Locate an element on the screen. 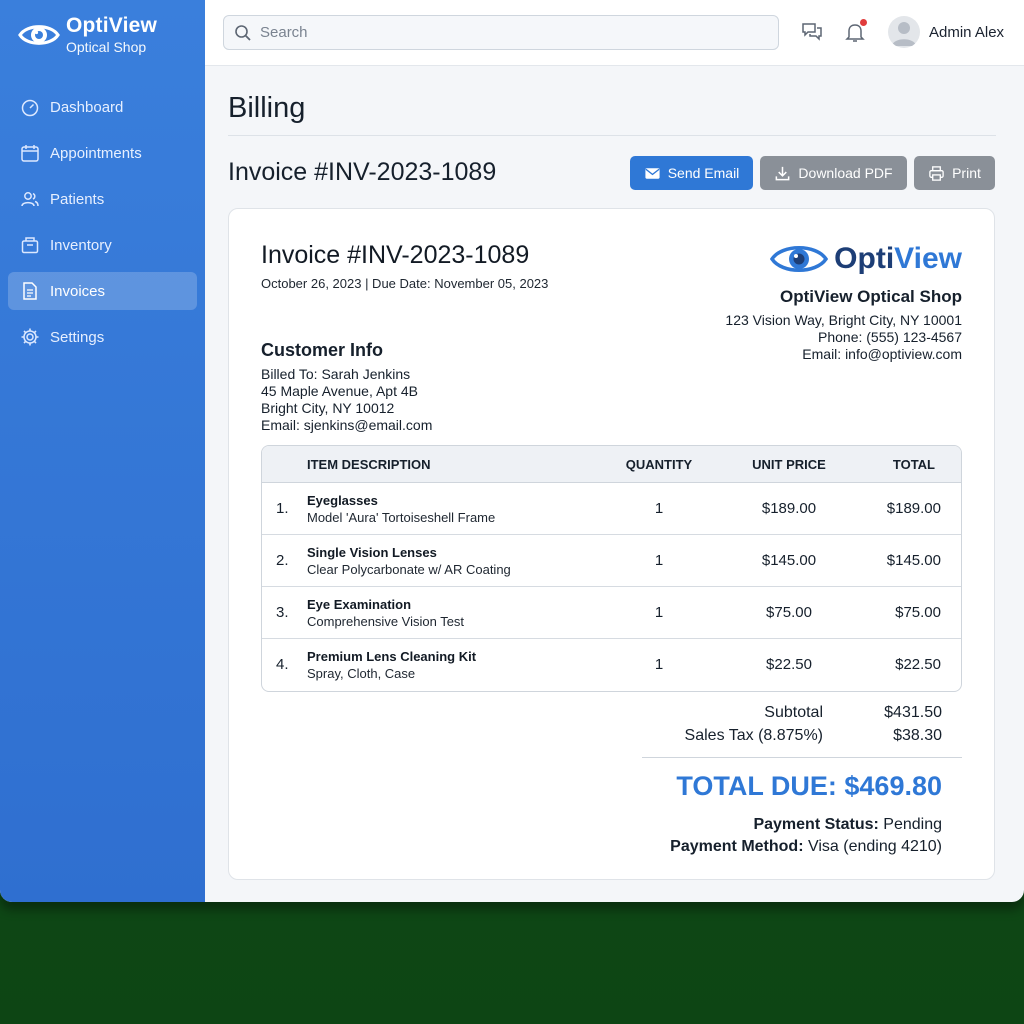 This screenshot has height=1024, width=1024. search-box is located at coordinates (501, 32).